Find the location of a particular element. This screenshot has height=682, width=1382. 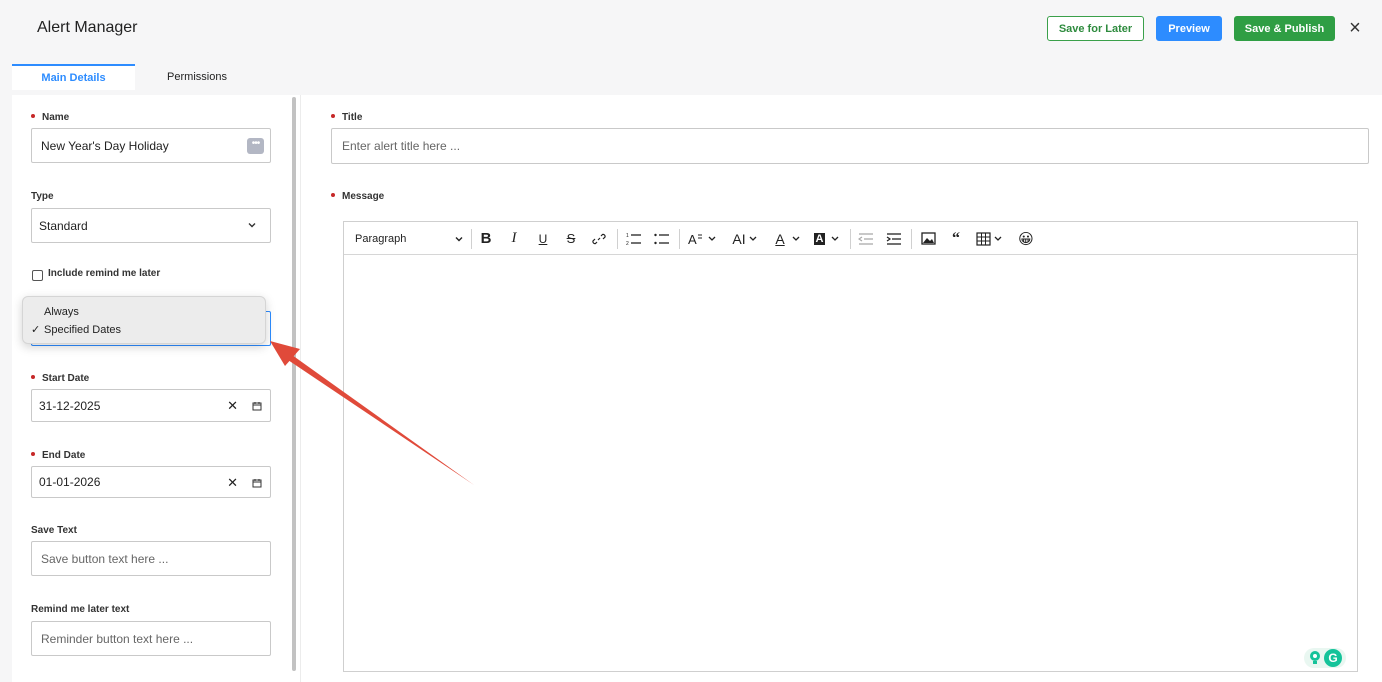

end-date-value: 01-01-2026 is located at coordinates (70, 482).